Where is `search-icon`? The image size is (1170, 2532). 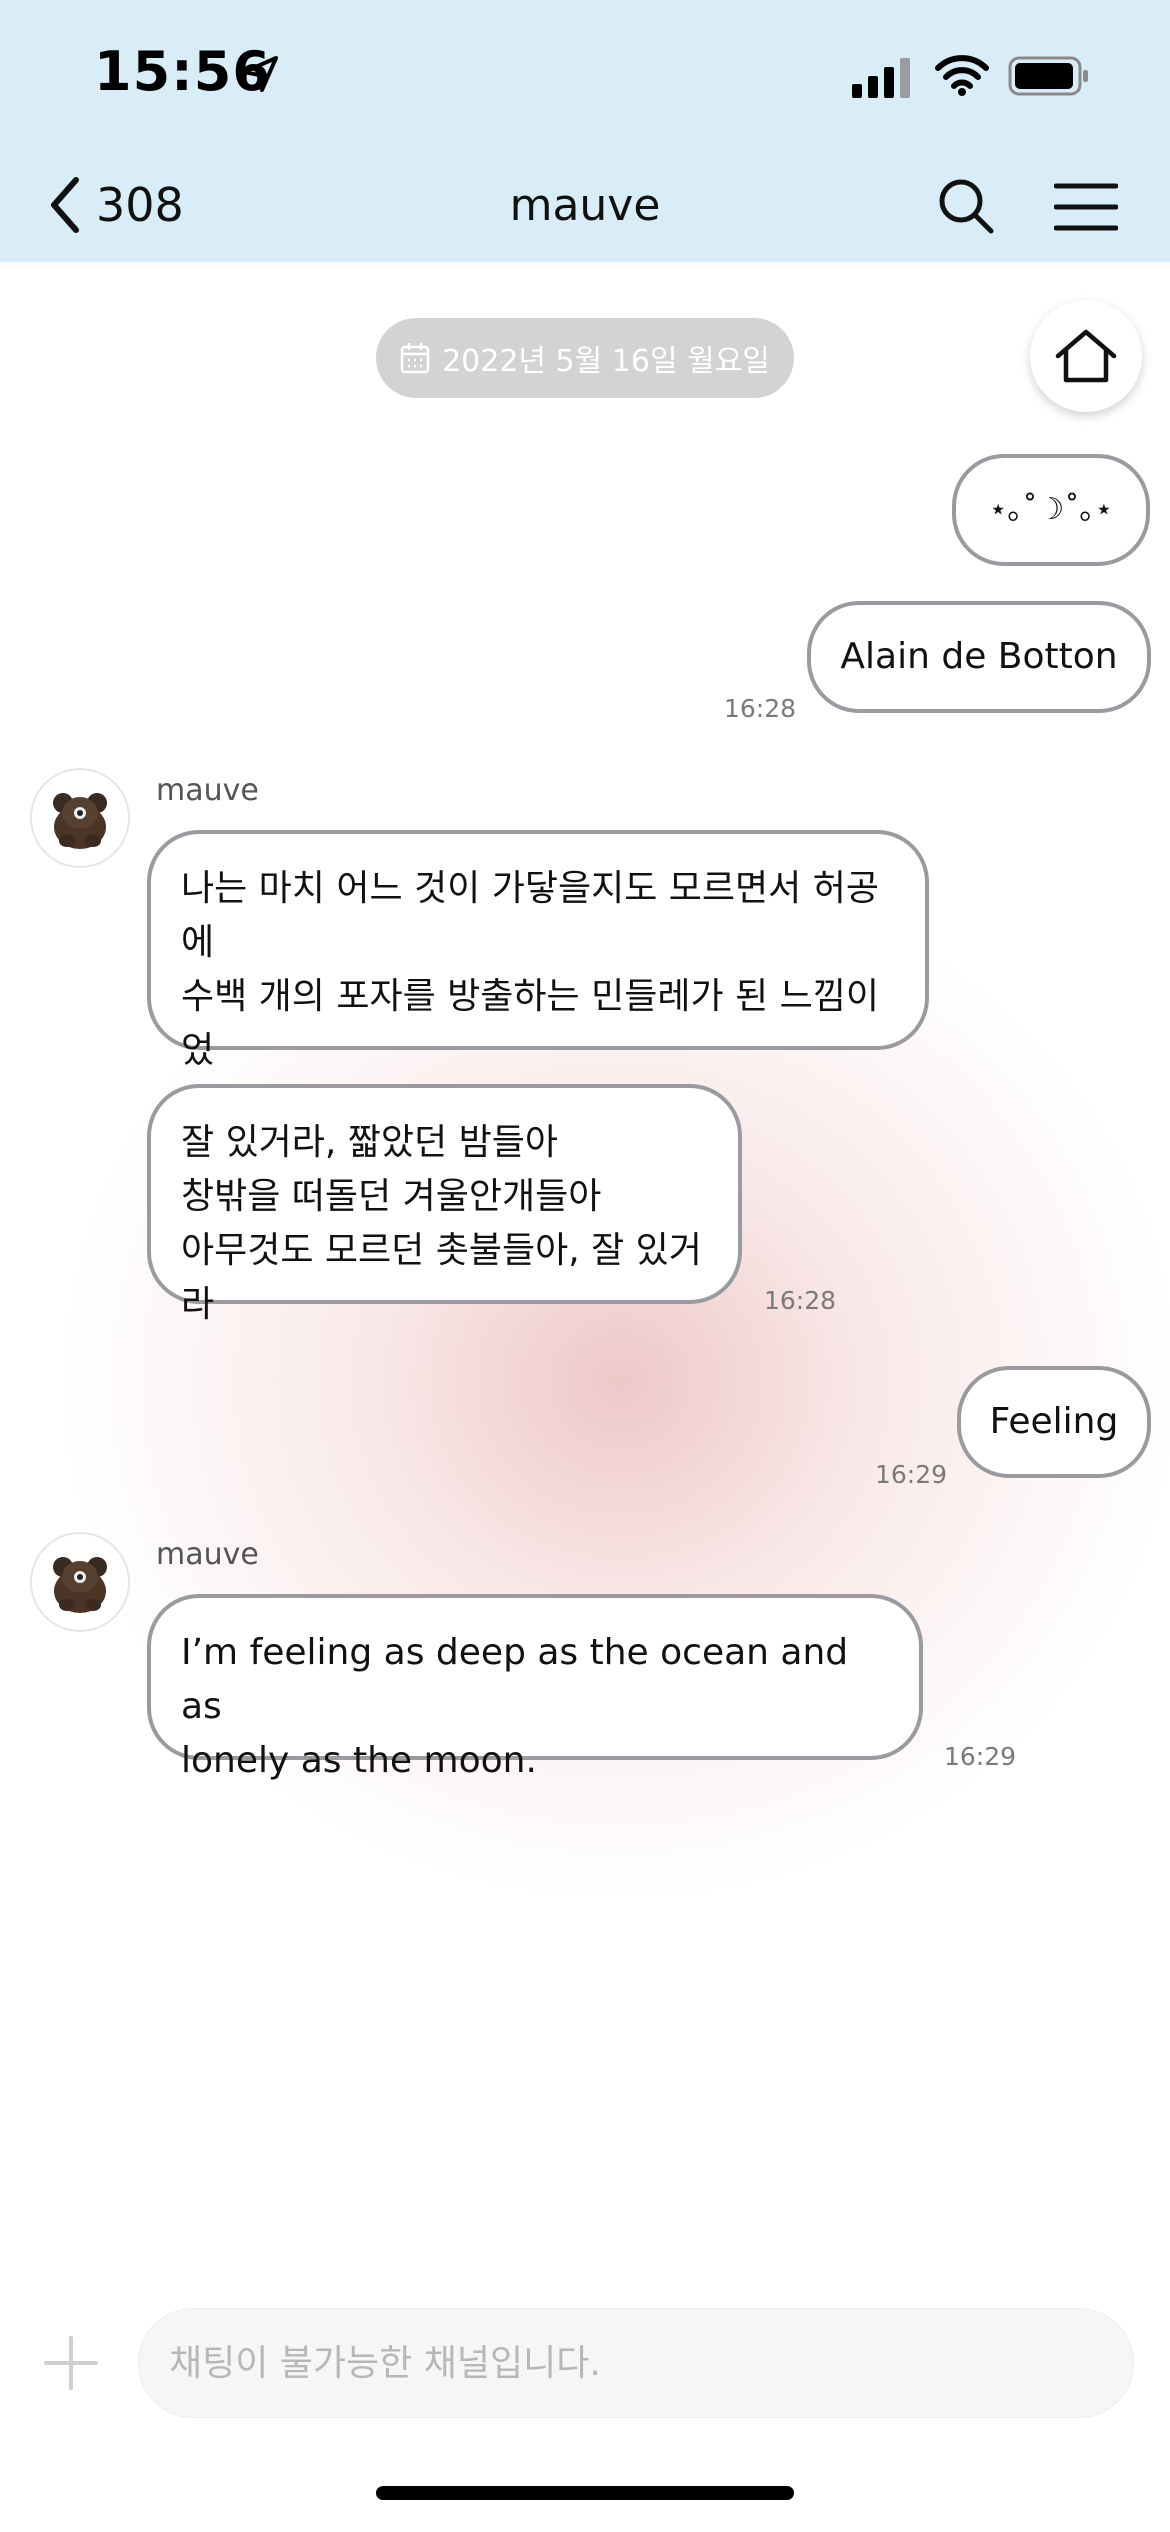
search-icon is located at coordinates (966, 206).